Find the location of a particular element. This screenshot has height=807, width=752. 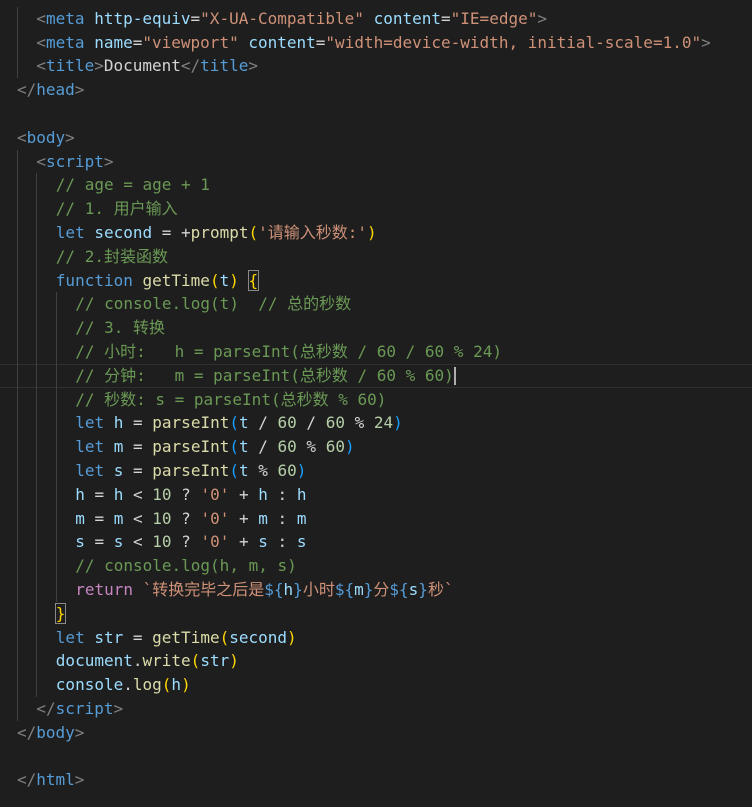

code-line: let h = parseInt(t / 60 / 60 % 24) is located at coordinates (376, 423).